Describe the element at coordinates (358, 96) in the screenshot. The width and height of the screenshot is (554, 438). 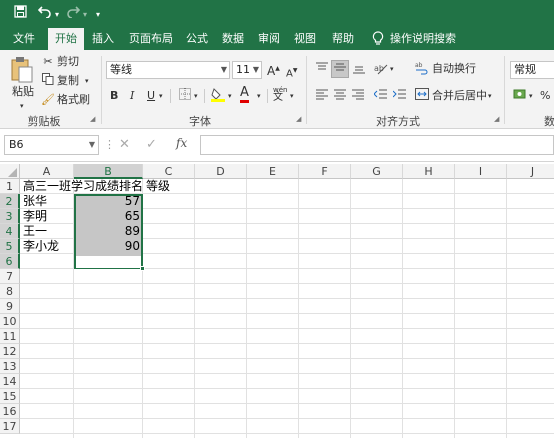
I see `align-right-icon` at that location.